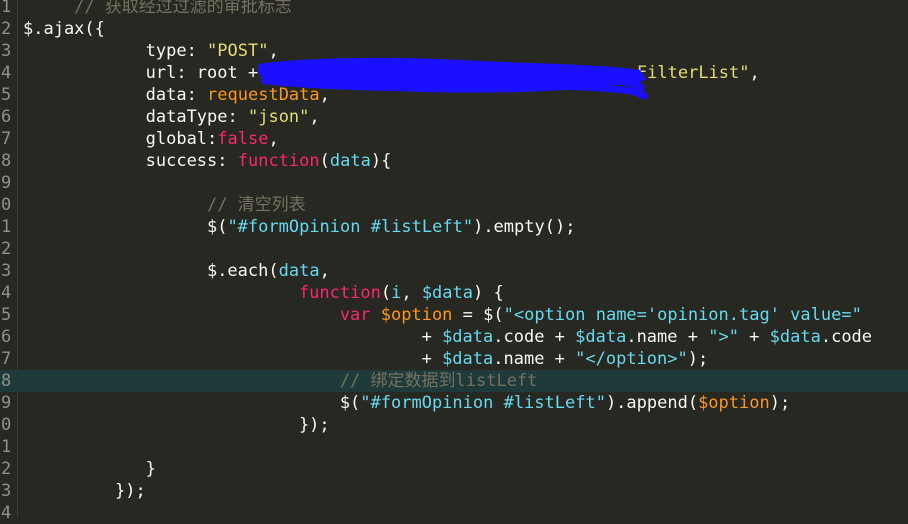  What do you see at coordinates (454, 95) in the screenshot?
I see `code-line: 5 data: requestData,` at bounding box center [454, 95].